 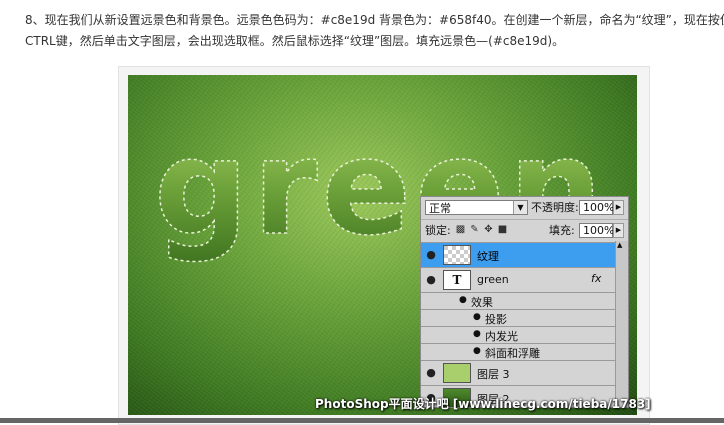 What do you see at coordinates (488, 229) in the screenshot?
I see `lock-move-icon: ✥` at bounding box center [488, 229].